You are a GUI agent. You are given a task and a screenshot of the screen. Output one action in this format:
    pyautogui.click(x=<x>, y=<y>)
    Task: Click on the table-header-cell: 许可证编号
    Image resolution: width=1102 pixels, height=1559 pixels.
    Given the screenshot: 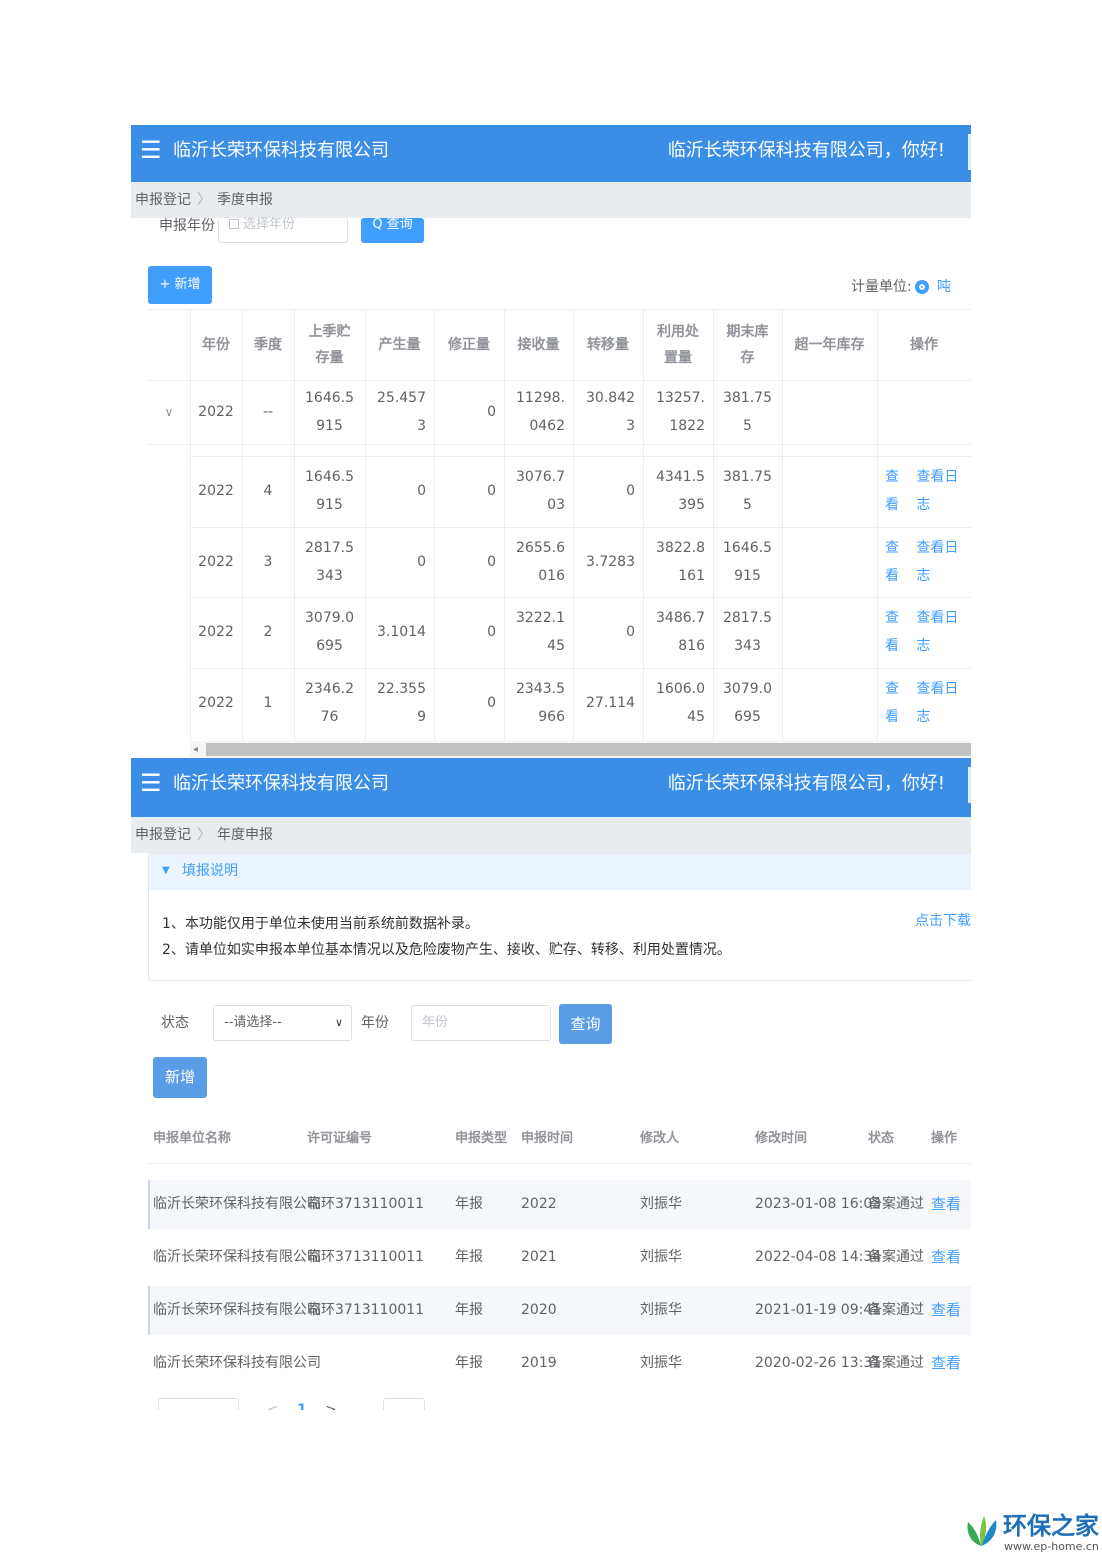 What is the action you would take?
    pyautogui.click(x=340, y=1138)
    